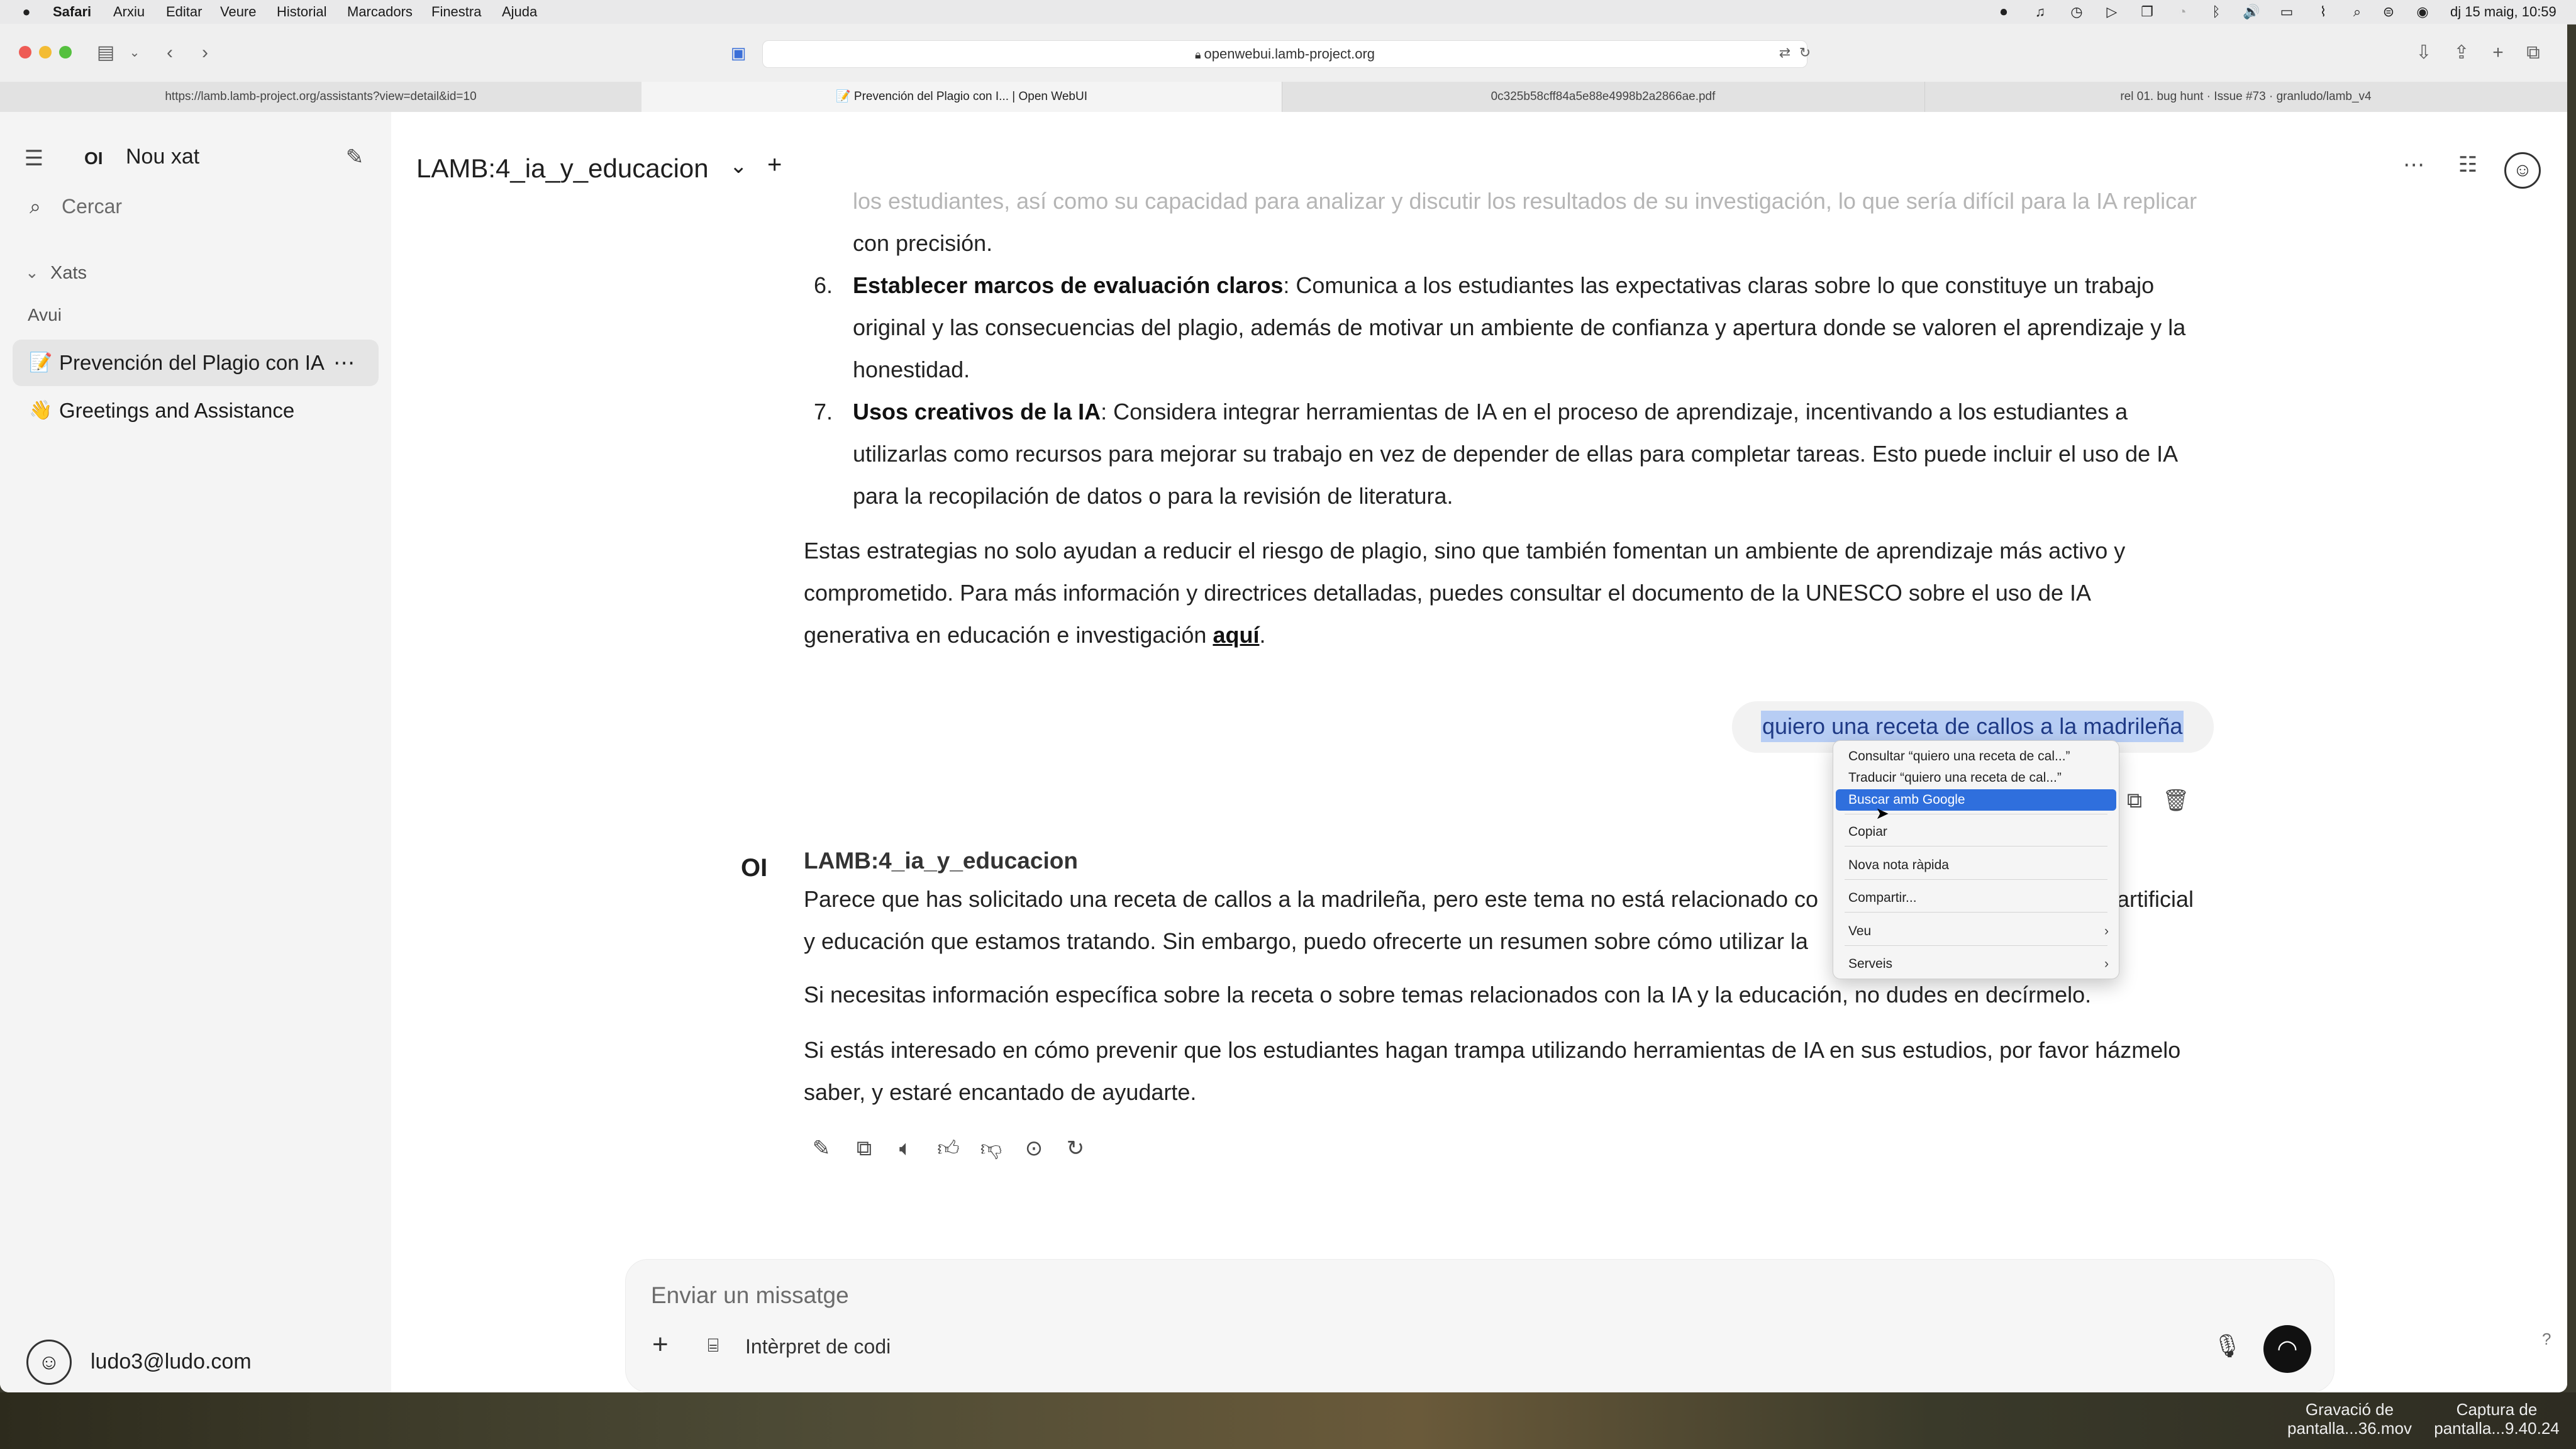  Describe the element at coordinates (2323, 11) in the screenshot. I see `wifi-off-icon: ⌇` at that location.